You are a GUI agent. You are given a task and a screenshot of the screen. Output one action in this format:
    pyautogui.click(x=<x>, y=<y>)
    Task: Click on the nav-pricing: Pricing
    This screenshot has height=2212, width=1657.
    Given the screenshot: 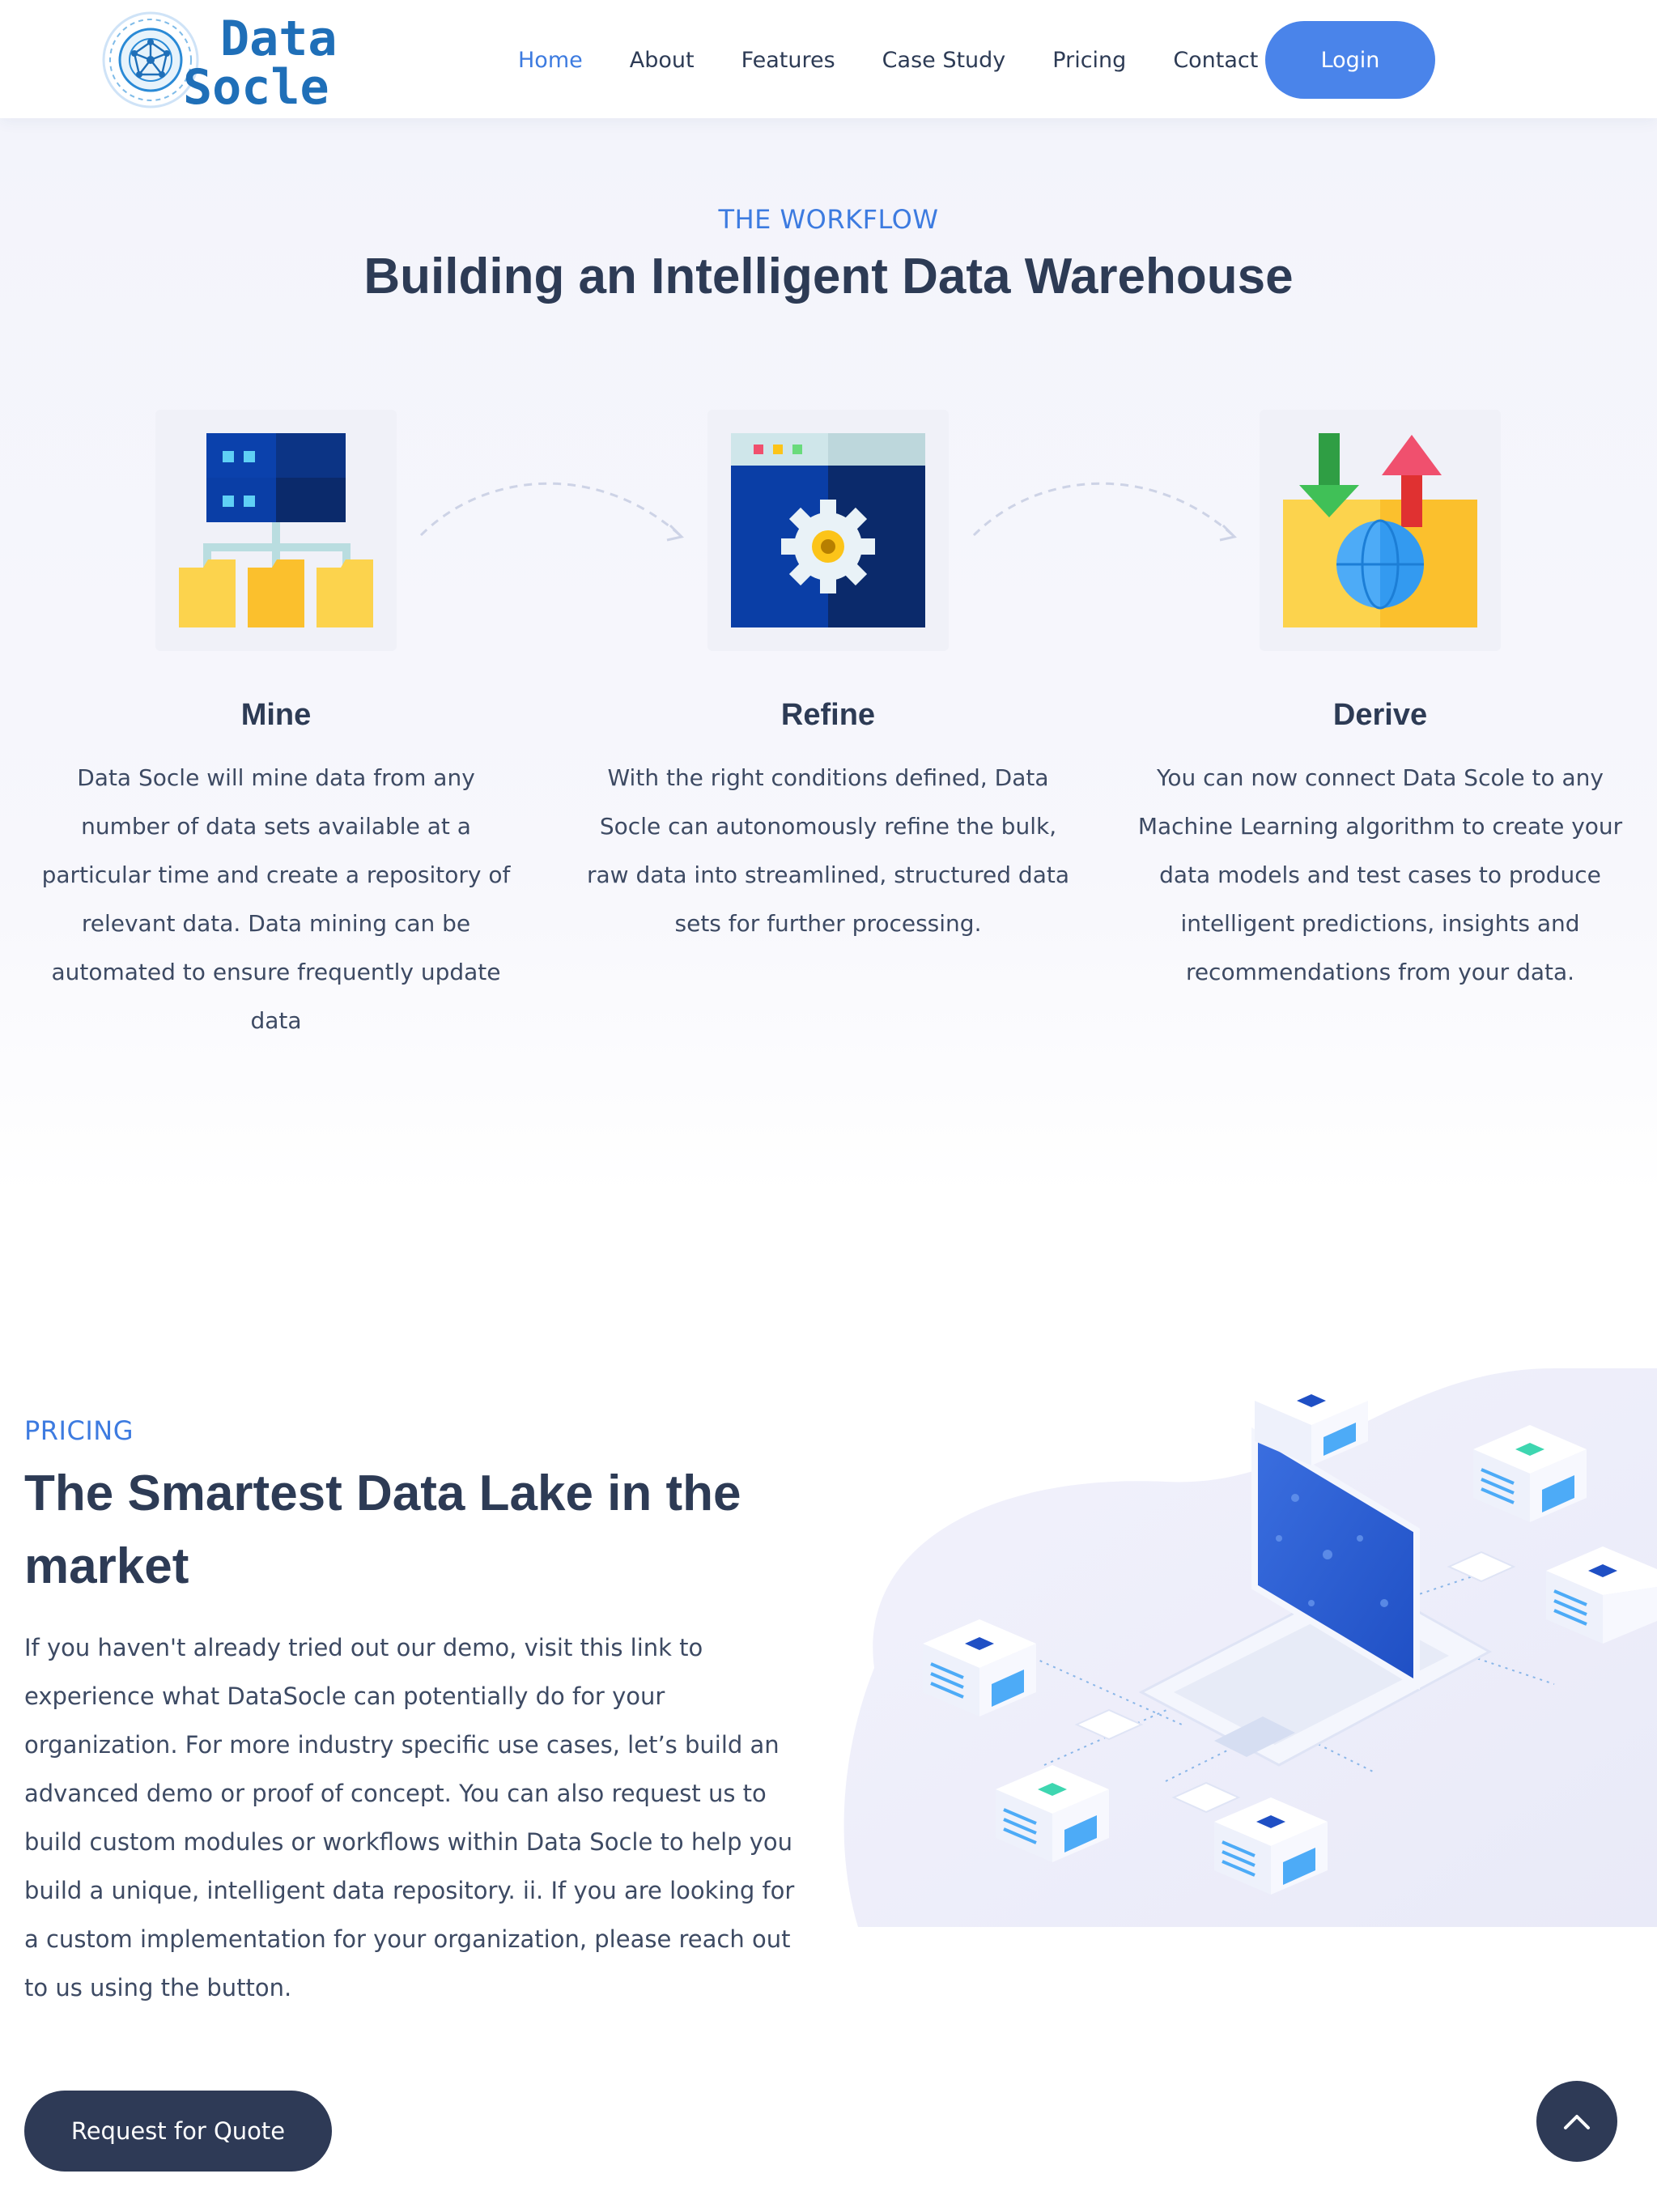 What is the action you would take?
    pyautogui.click(x=1089, y=61)
    